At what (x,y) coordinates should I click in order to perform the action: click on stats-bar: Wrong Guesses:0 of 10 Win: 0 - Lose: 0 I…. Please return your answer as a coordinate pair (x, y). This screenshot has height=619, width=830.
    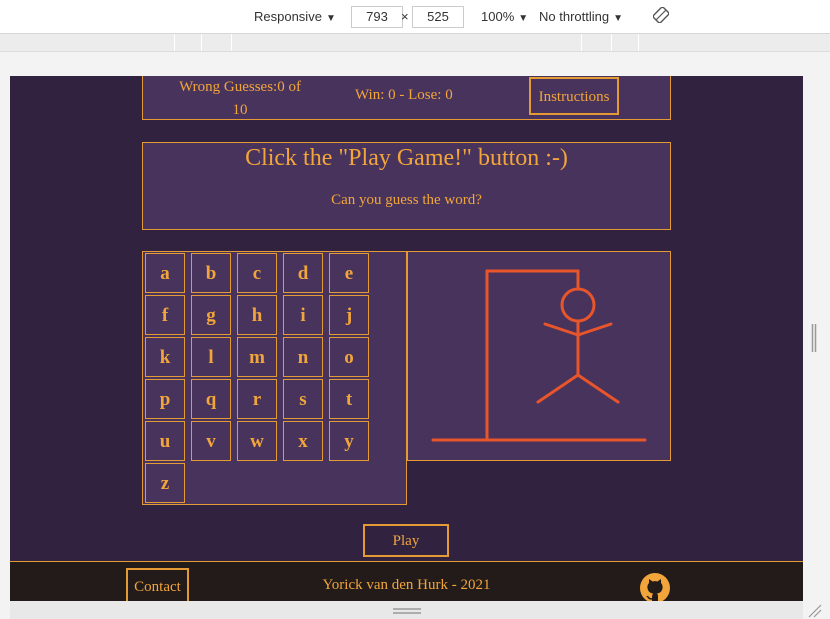
    Looking at the image, I should click on (406, 98).